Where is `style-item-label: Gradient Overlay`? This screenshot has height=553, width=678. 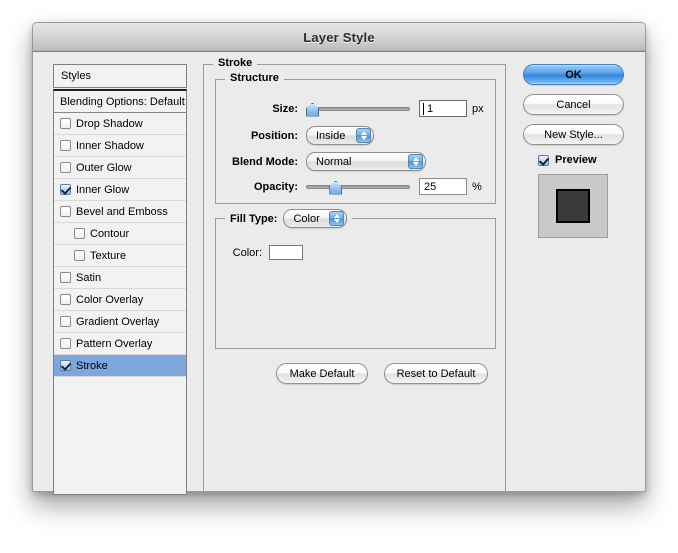 style-item-label: Gradient Overlay is located at coordinates (118, 321).